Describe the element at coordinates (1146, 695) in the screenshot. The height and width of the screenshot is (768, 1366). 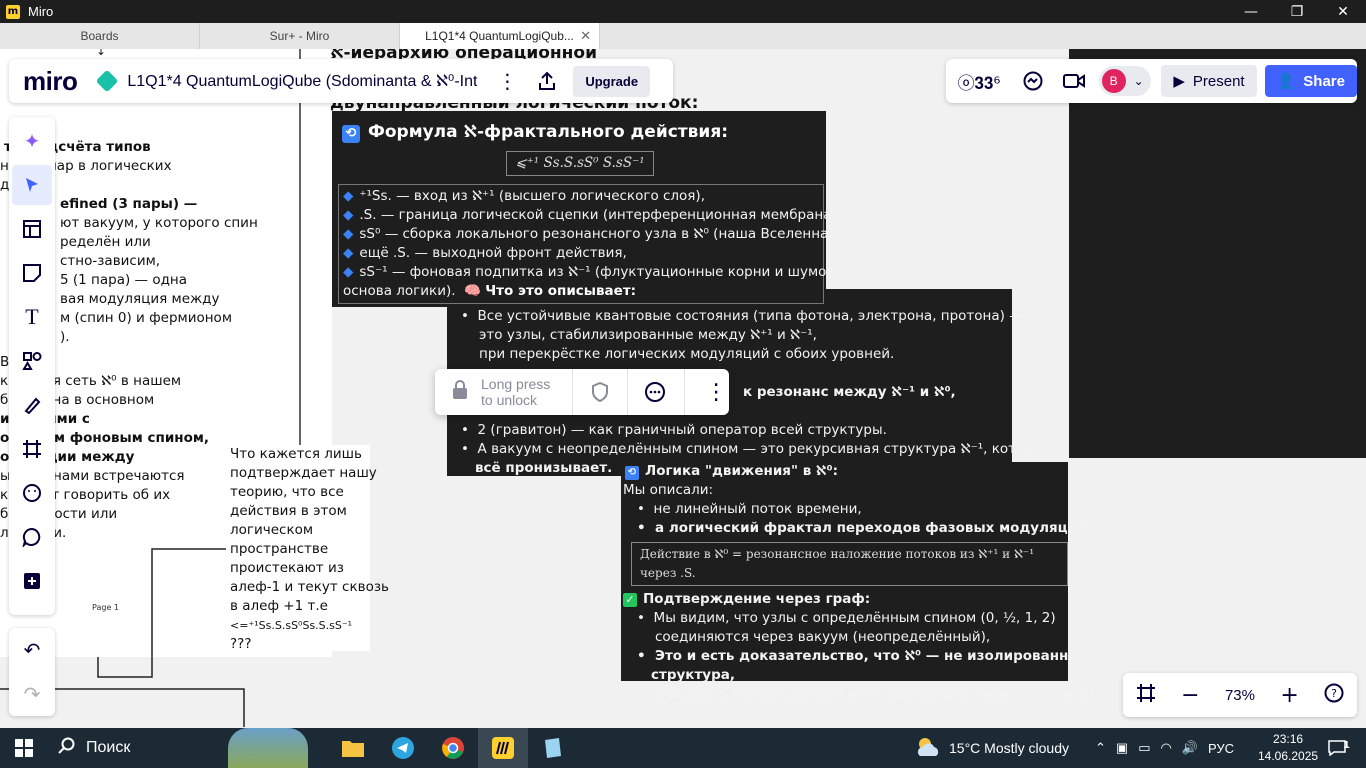
I see `fit-to-screen-icon` at that location.